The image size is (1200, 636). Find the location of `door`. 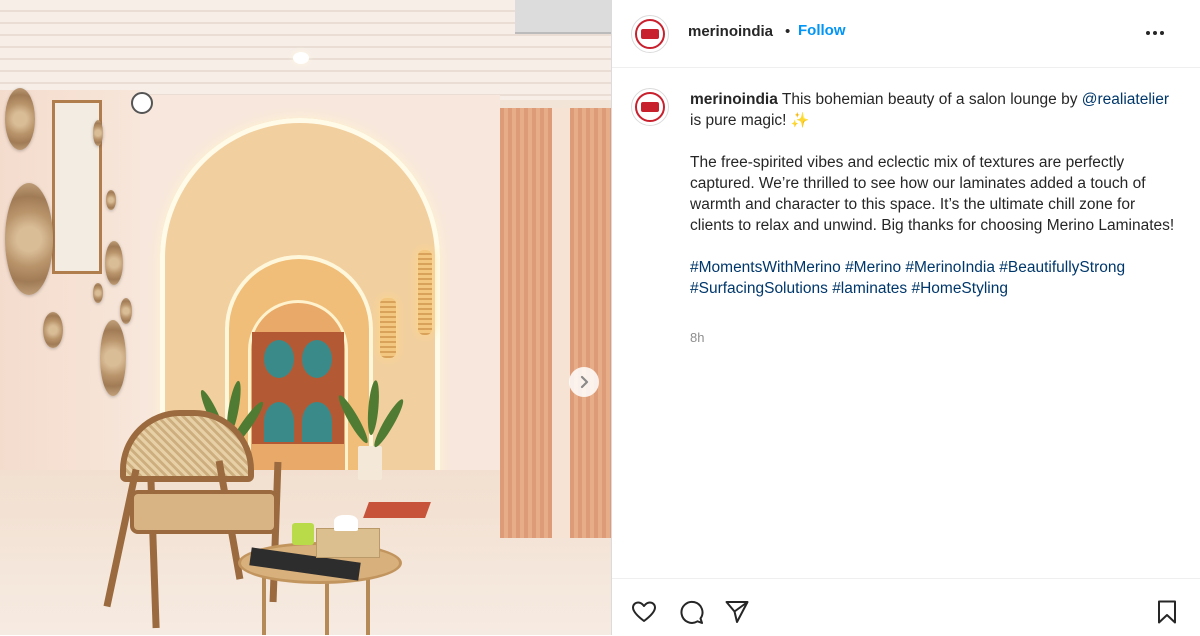

door is located at coordinates (298, 388).